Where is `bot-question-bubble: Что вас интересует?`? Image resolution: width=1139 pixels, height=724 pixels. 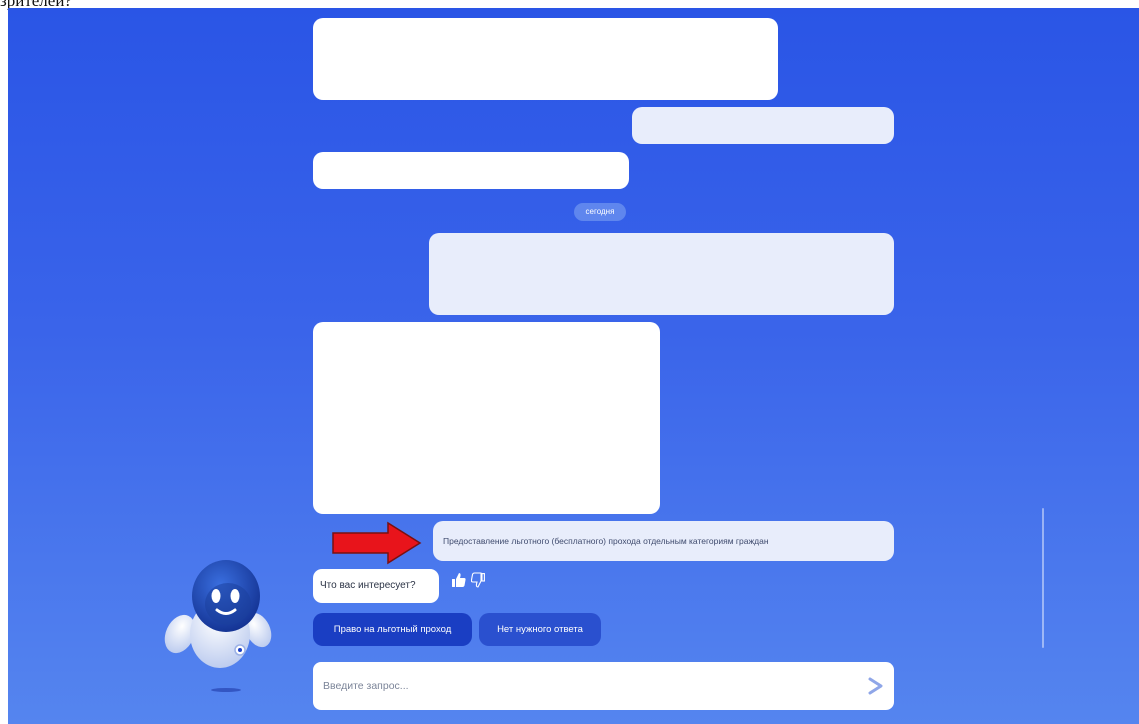 bot-question-bubble: Что вас интересует? is located at coordinates (376, 586).